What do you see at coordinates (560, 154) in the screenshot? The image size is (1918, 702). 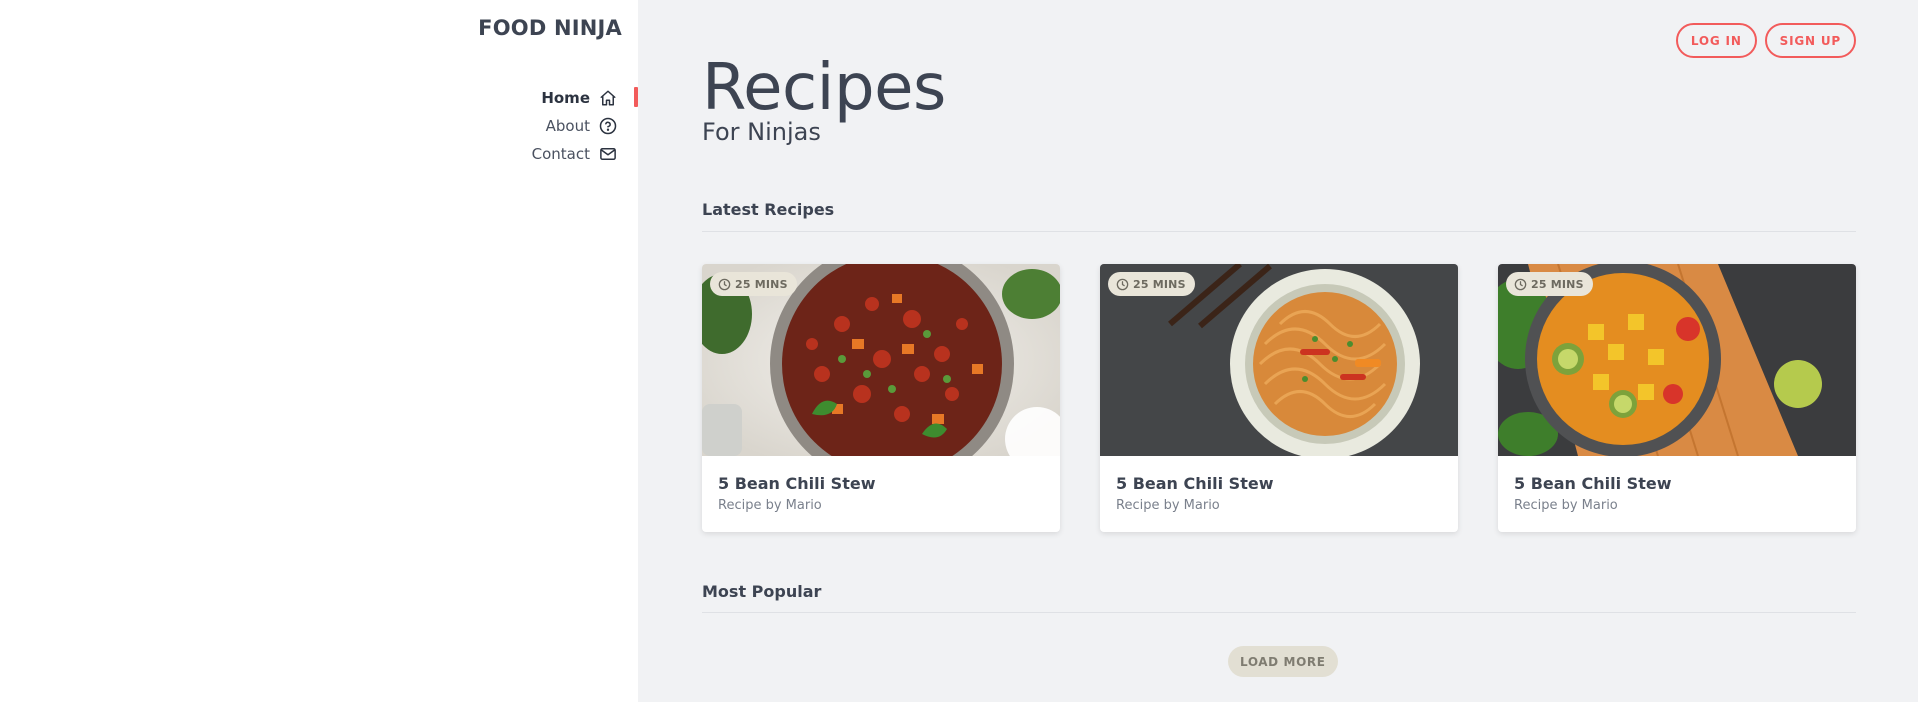 I see `sidebar-item-label: Contact` at bounding box center [560, 154].